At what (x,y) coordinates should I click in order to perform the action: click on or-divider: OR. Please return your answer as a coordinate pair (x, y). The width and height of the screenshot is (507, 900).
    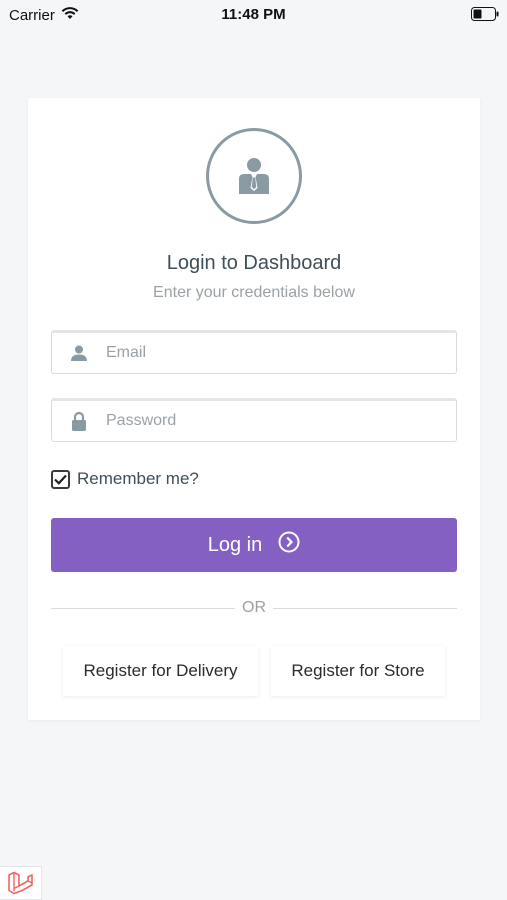
    Looking at the image, I should click on (254, 608).